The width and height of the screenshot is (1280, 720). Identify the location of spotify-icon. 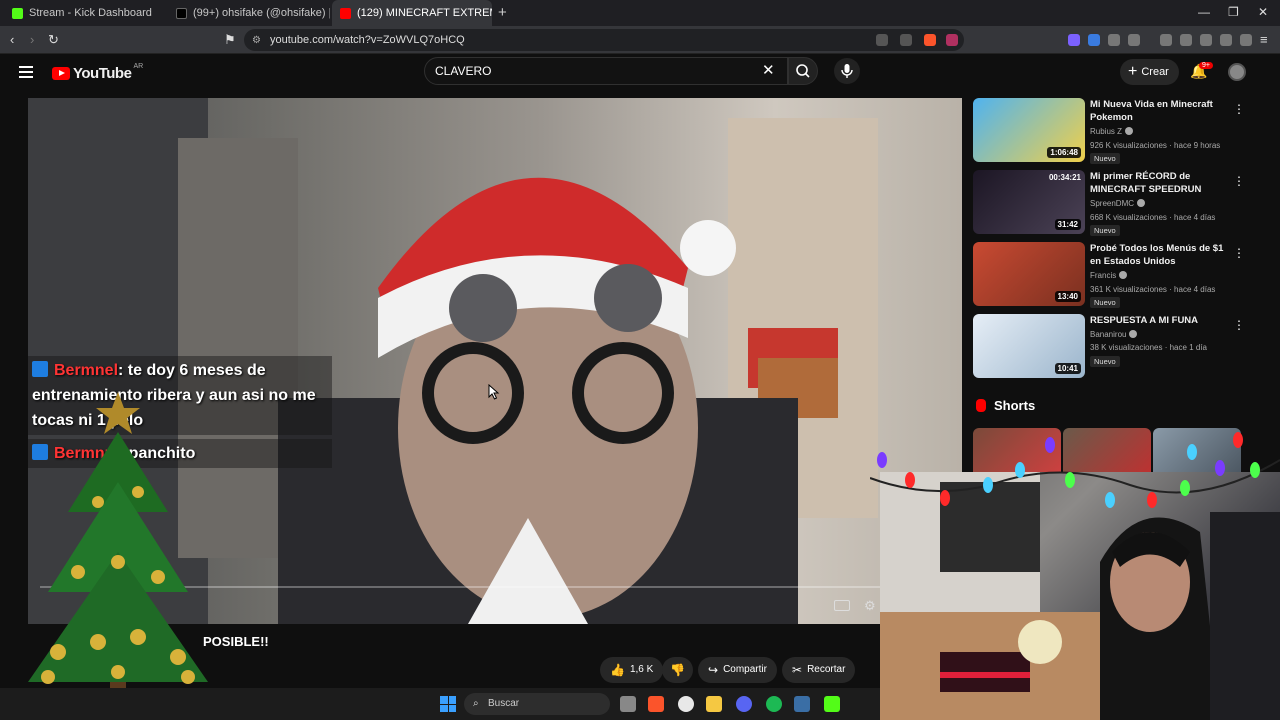
(774, 704).